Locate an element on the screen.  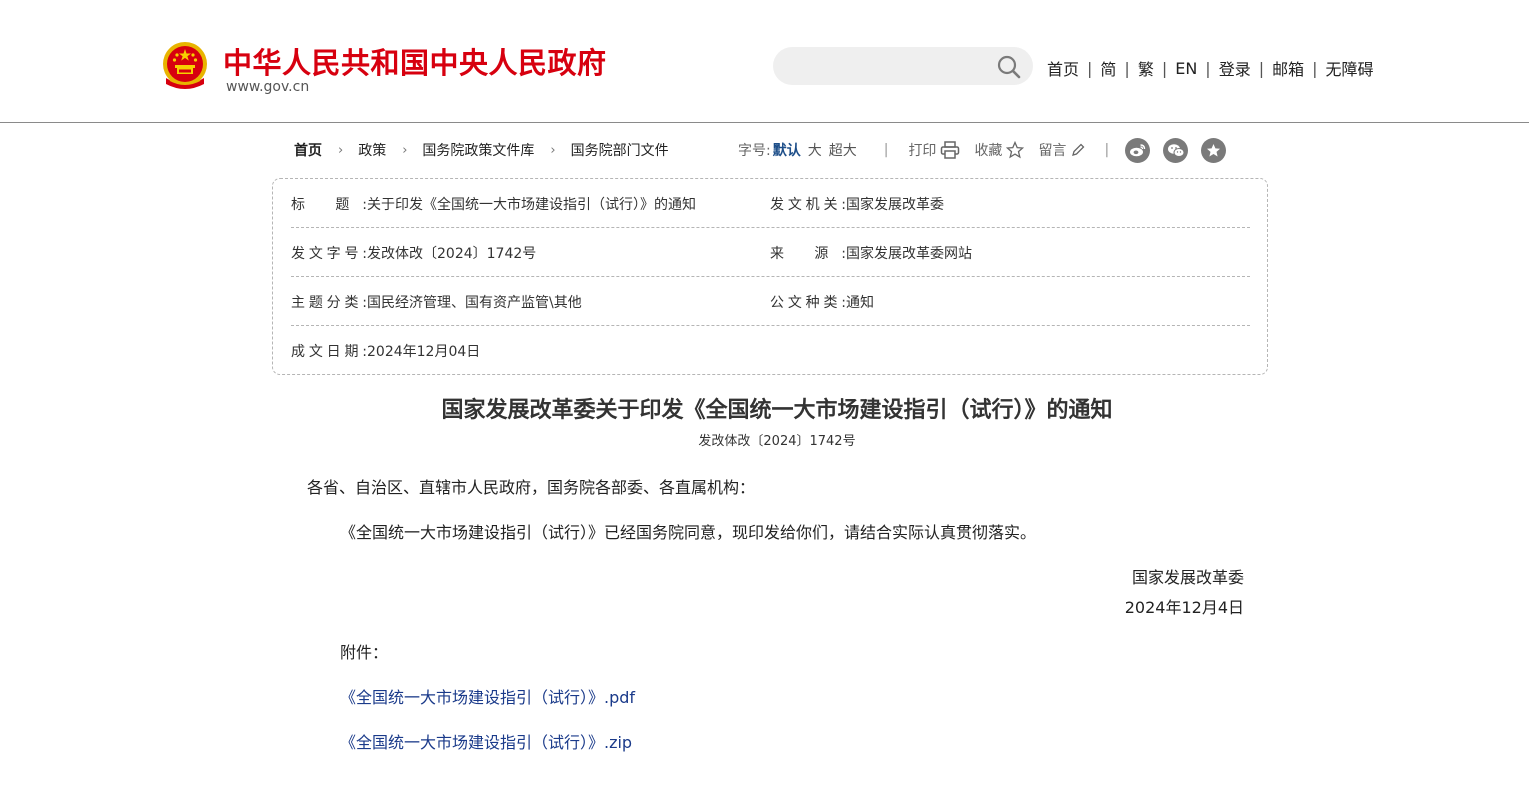
wechat-share-button is located at coordinates (1176, 150).